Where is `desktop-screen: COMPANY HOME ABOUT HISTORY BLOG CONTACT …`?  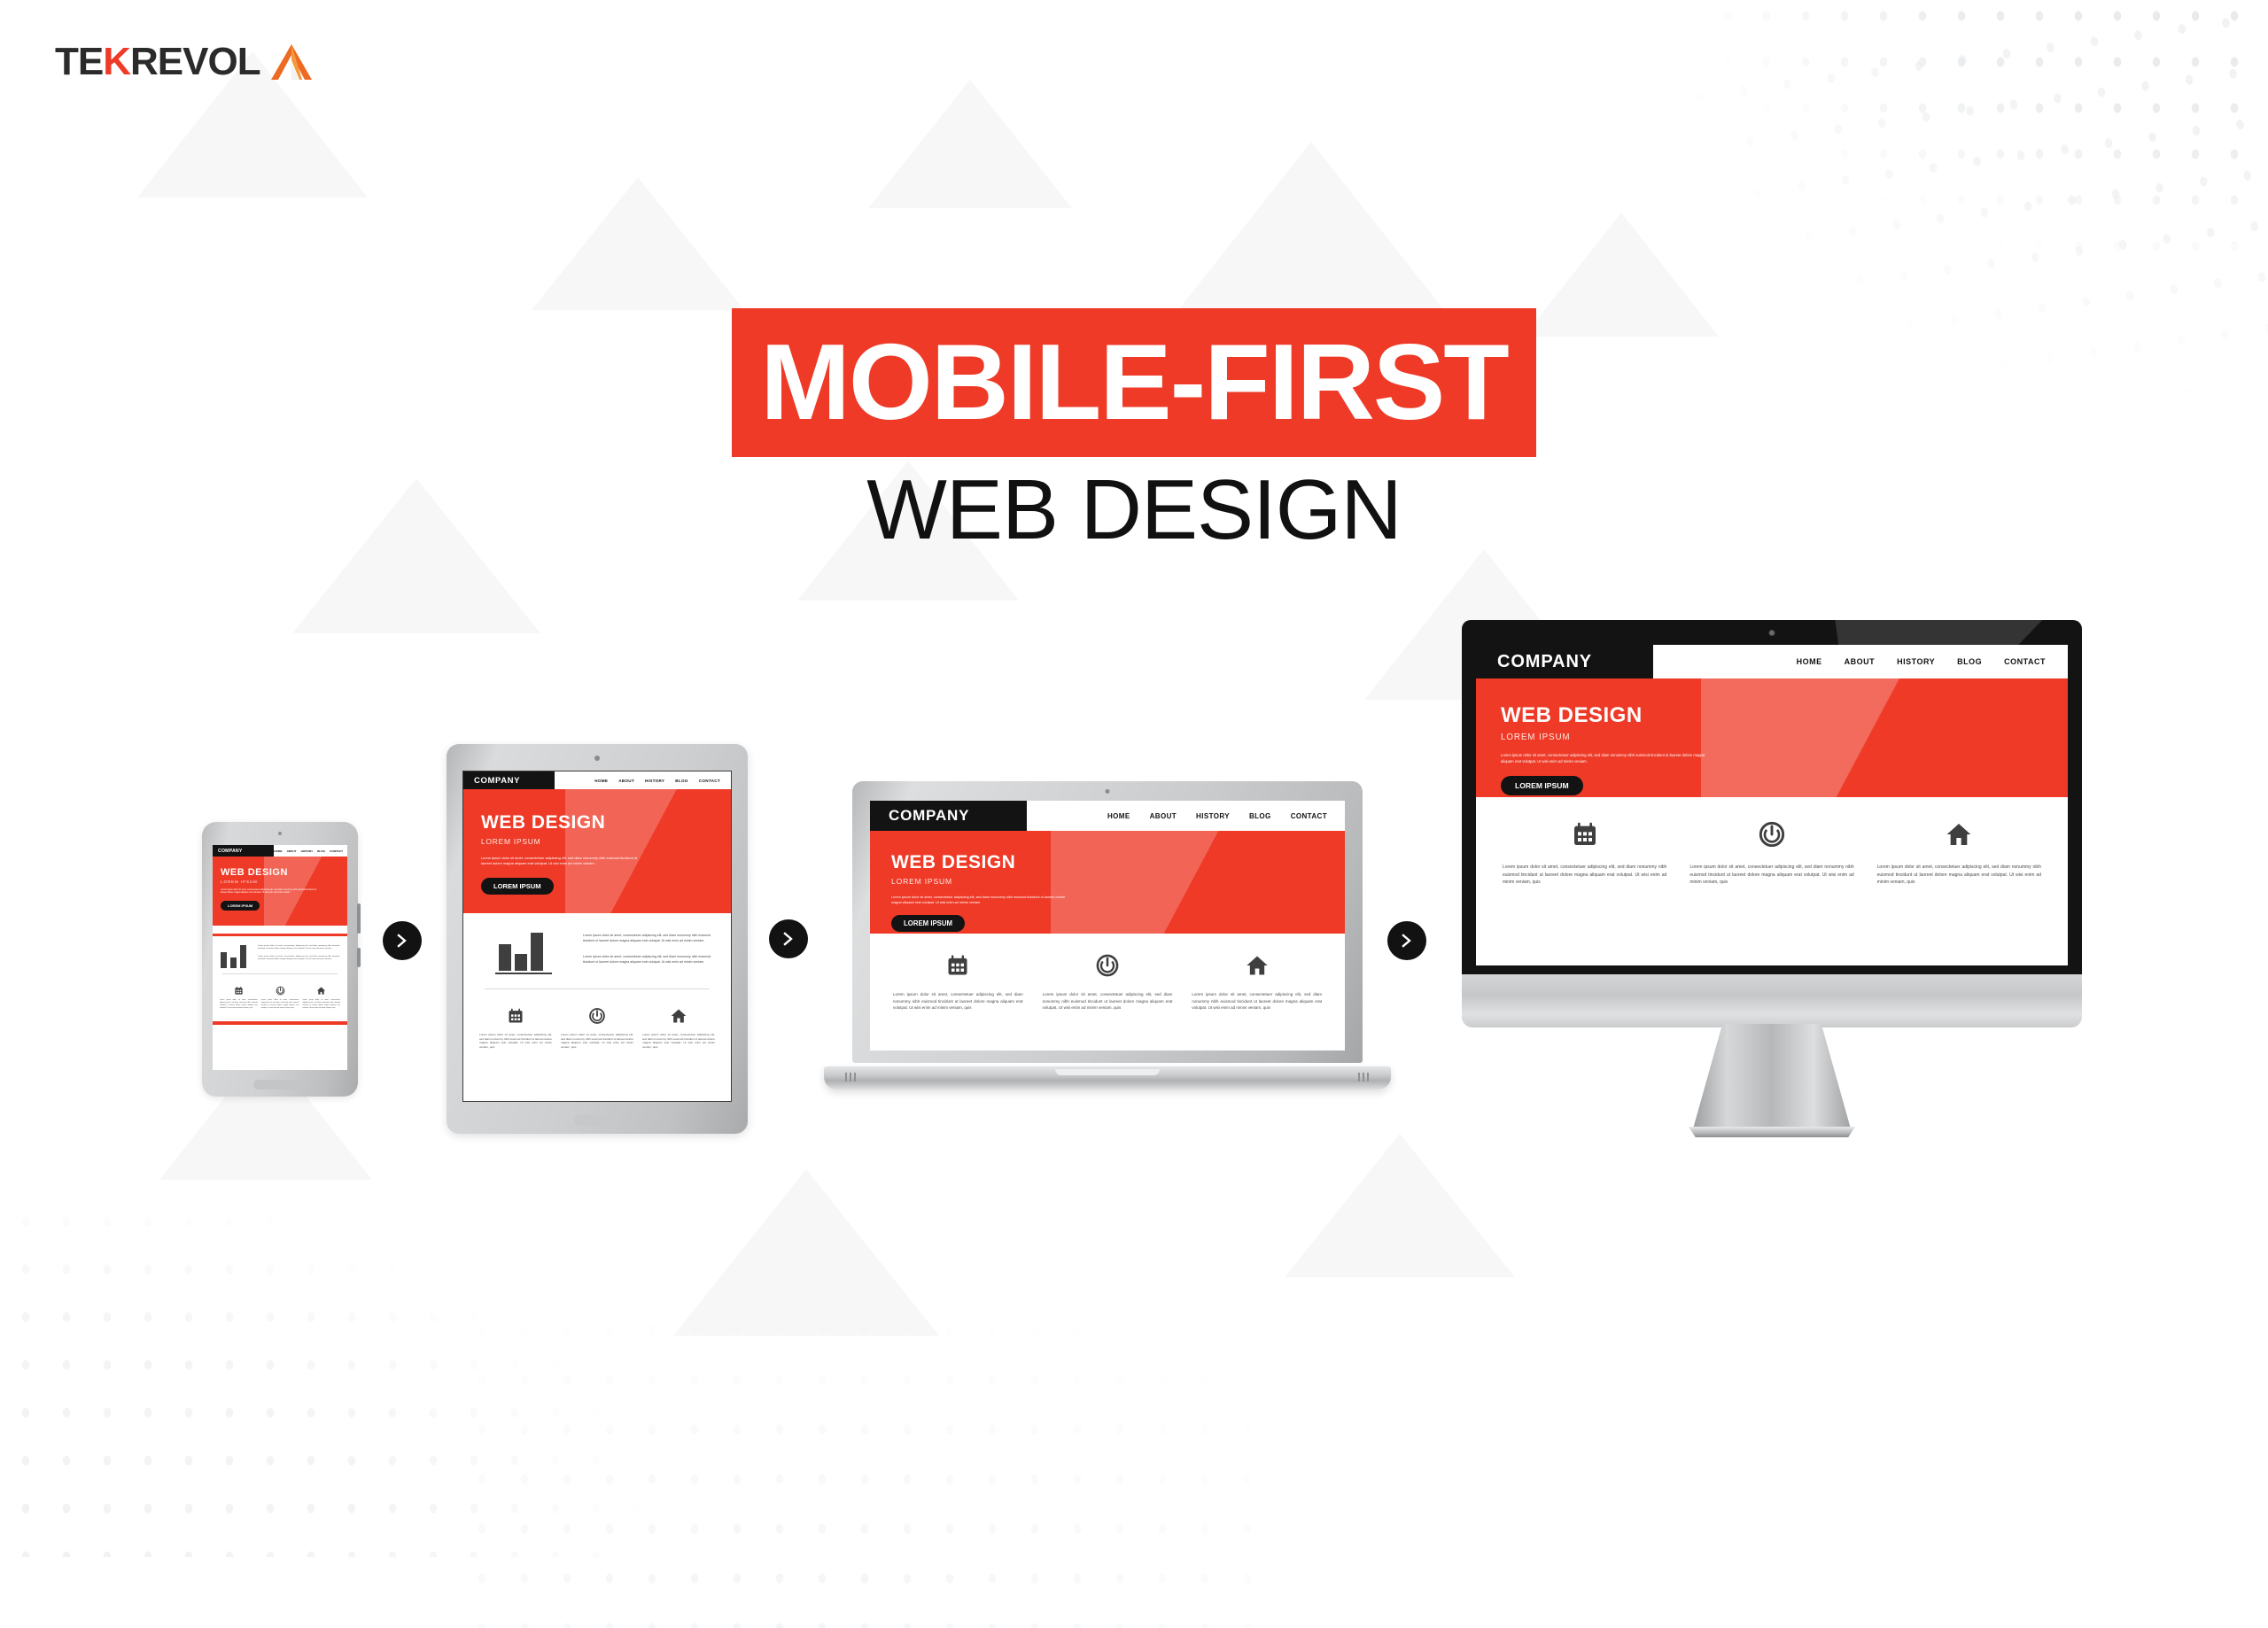
desktop-screen: COMPANY HOME ABOUT HISTORY BLOG CONTACT … is located at coordinates (1772, 805).